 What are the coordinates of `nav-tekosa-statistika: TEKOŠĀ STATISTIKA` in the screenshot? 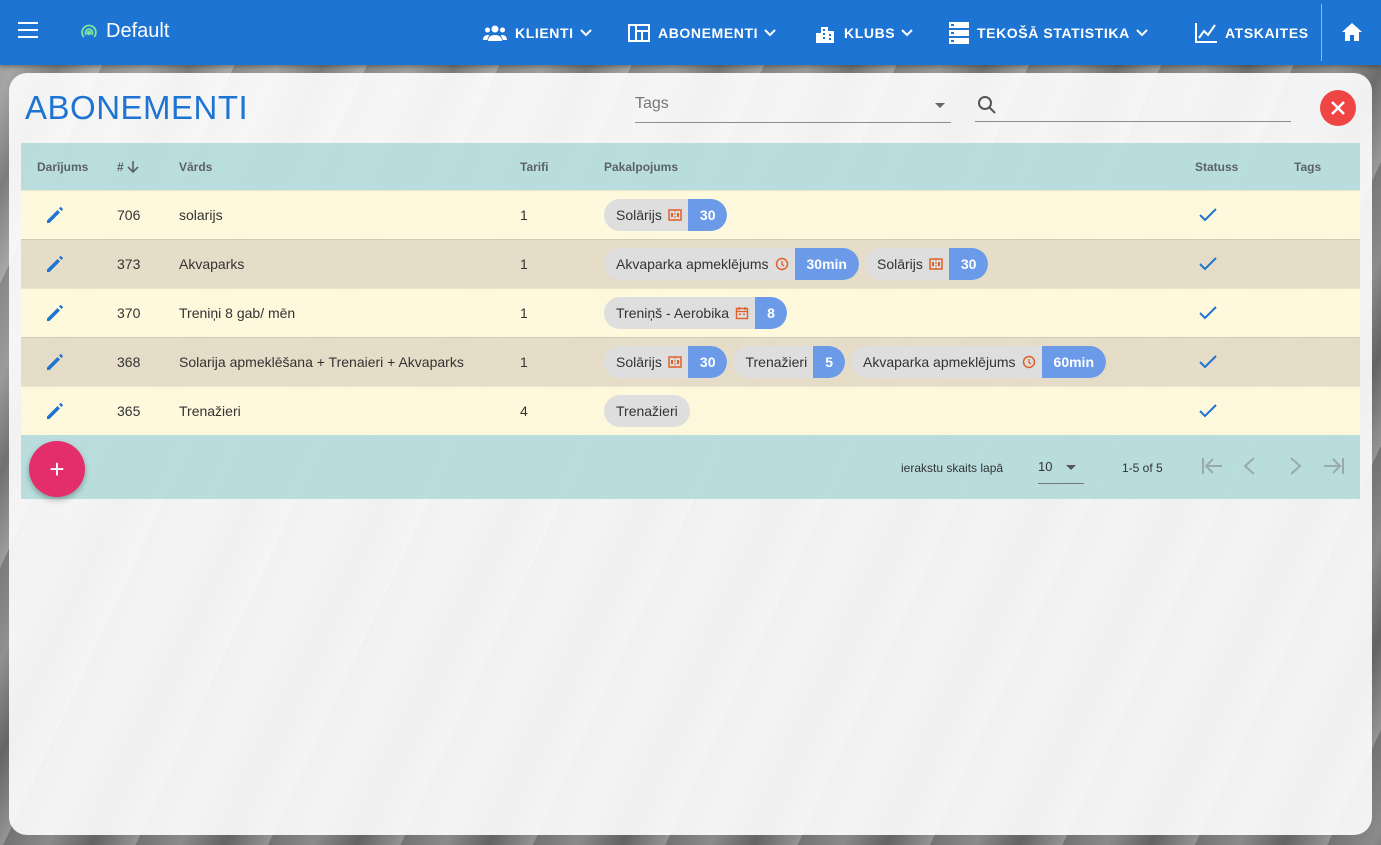 It's located at (1048, 32).